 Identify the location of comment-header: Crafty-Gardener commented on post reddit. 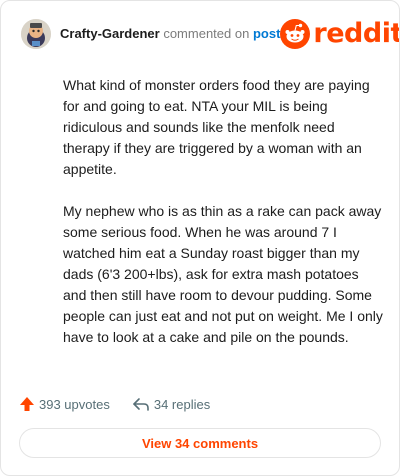
(210, 34).